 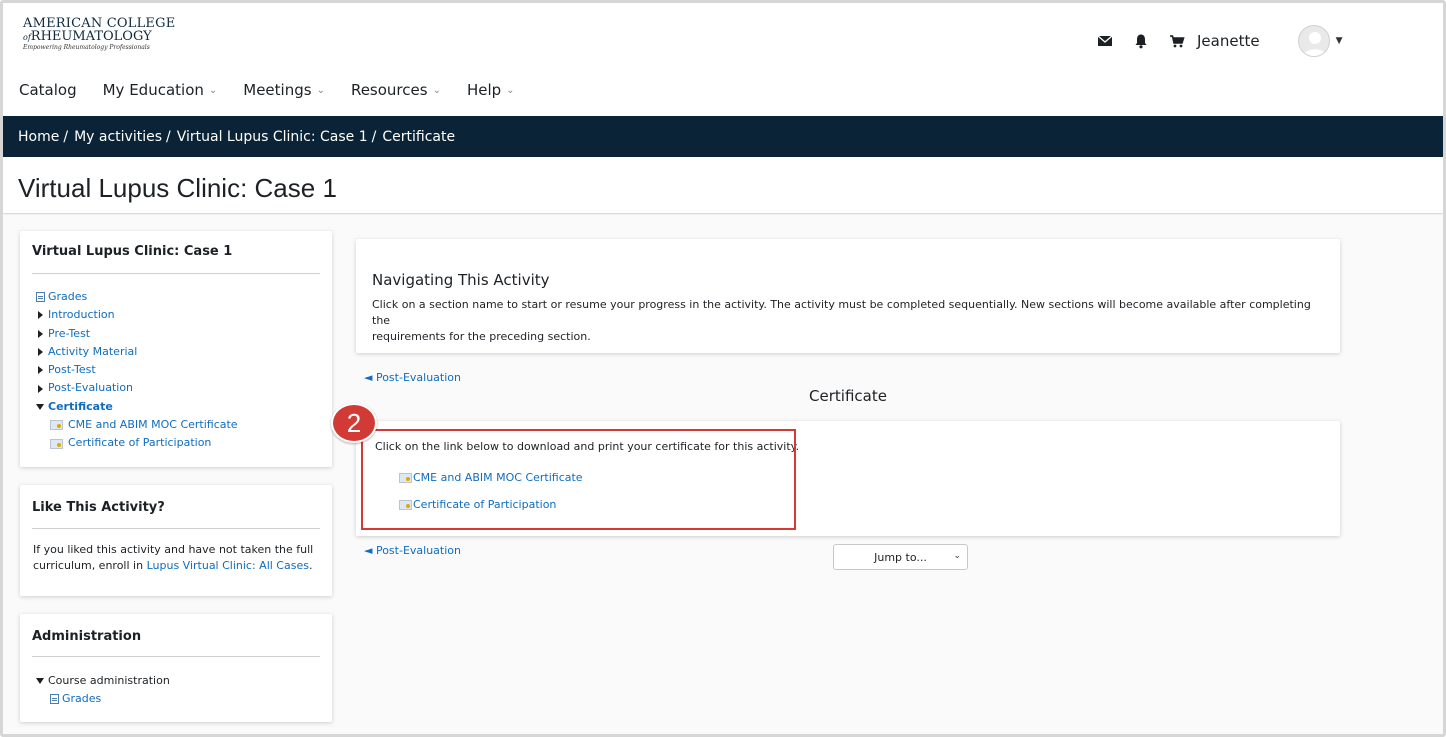 I want to click on section-link: Introduction, so click(x=81, y=315).